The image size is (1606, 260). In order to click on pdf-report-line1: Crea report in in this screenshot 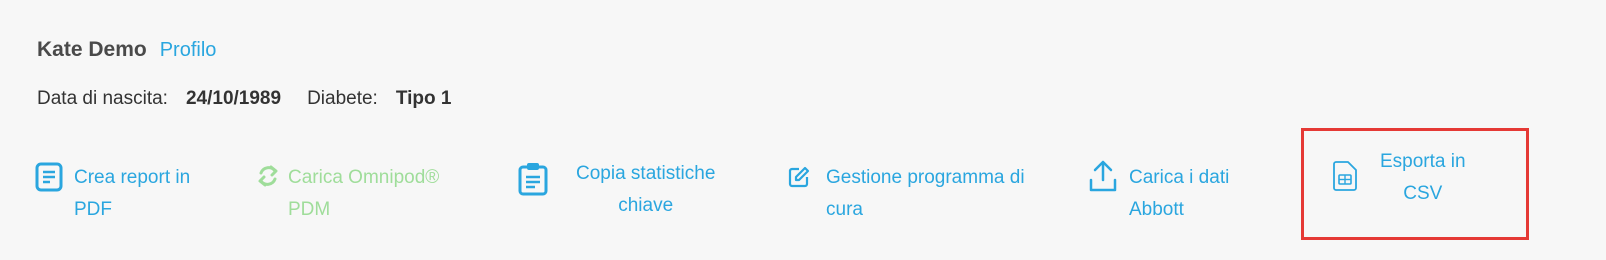, I will do `click(132, 177)`.